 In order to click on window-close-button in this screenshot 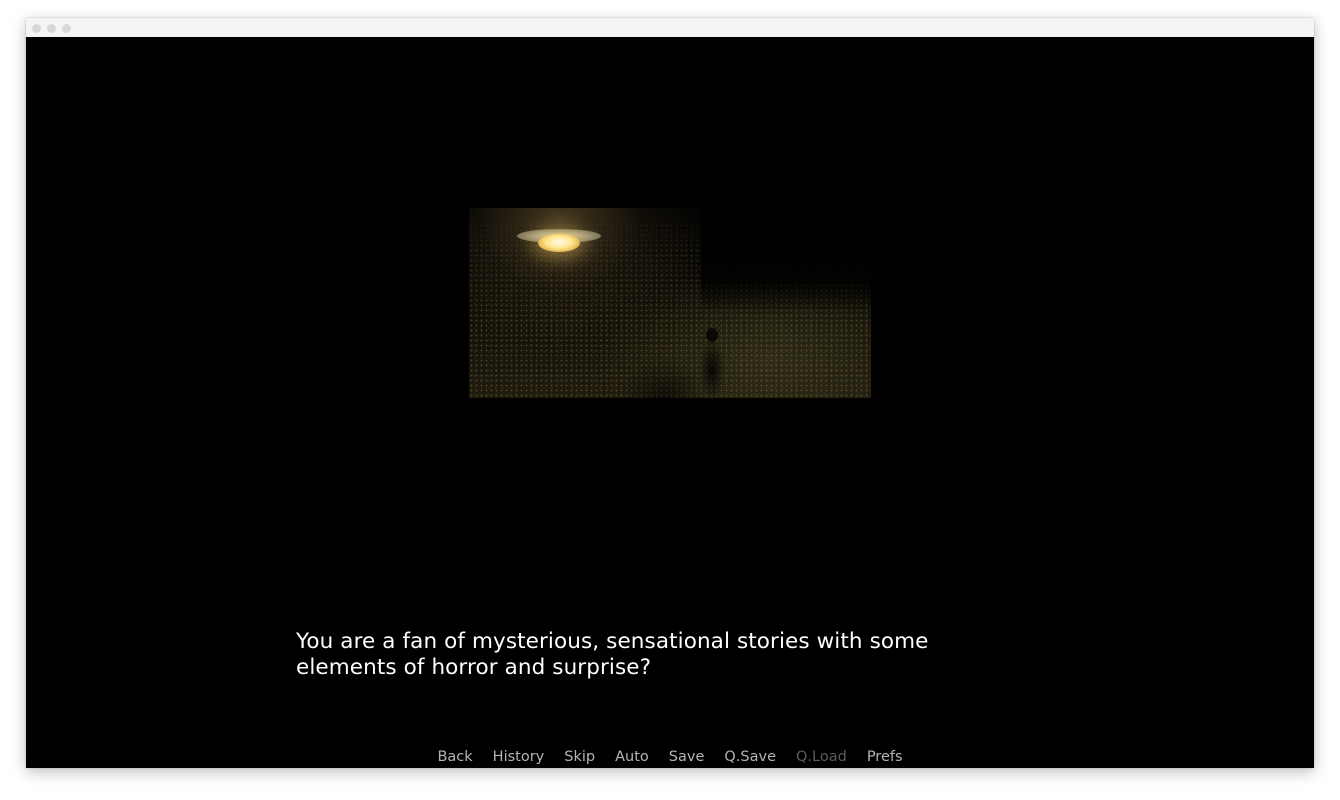, I will do `click(36, 28)`.